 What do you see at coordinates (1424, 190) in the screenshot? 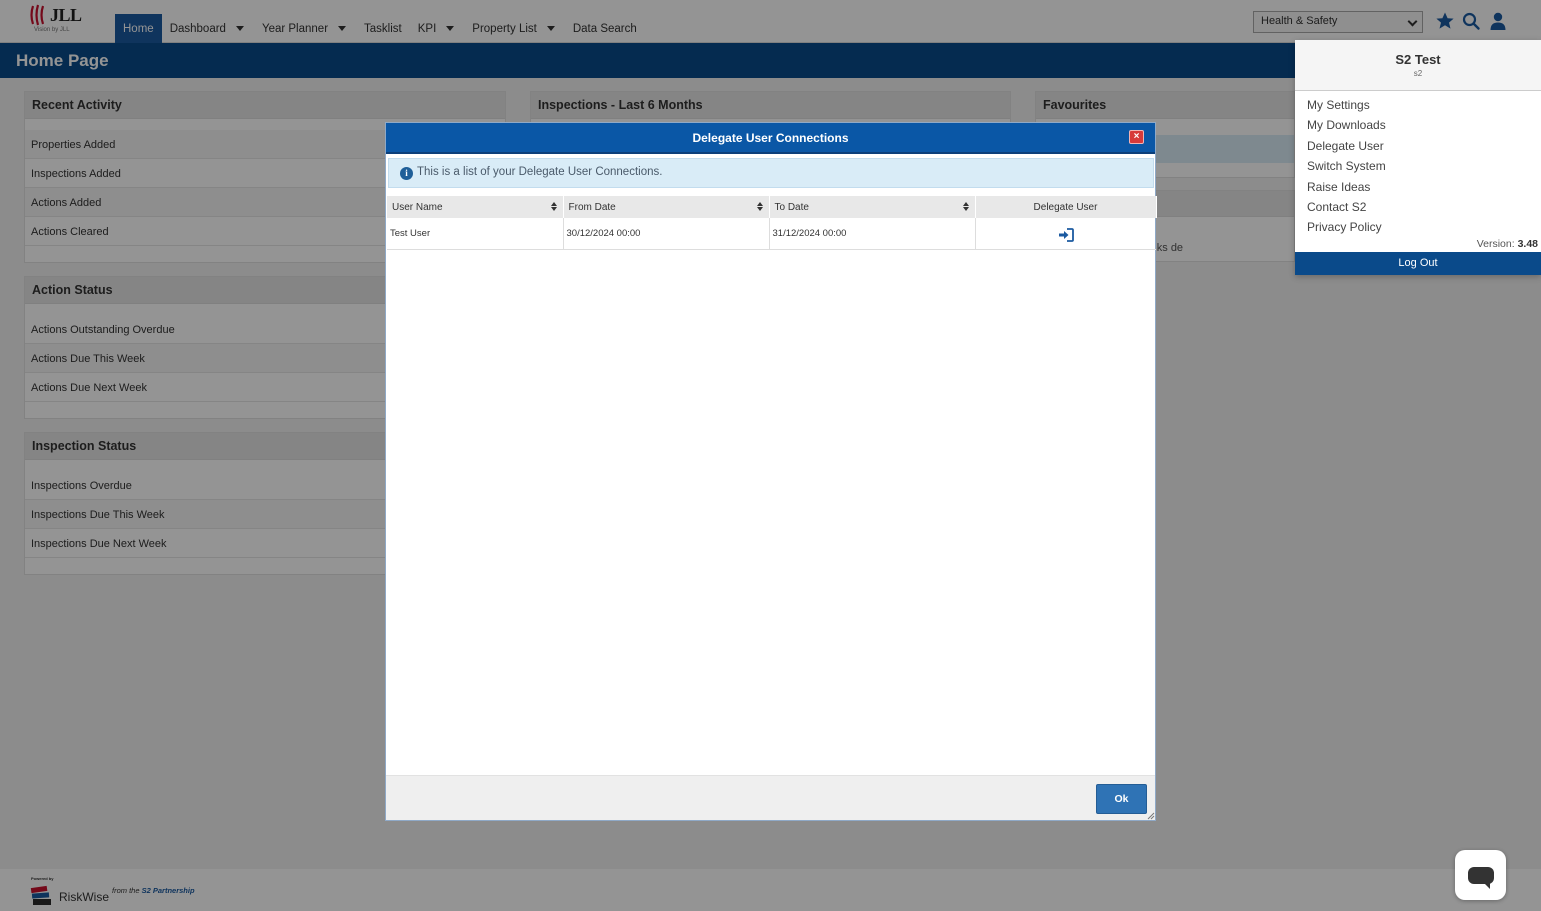
I see `menu-item-raise-ideas: Raise Ideas` at bounding box center [1424, 190].